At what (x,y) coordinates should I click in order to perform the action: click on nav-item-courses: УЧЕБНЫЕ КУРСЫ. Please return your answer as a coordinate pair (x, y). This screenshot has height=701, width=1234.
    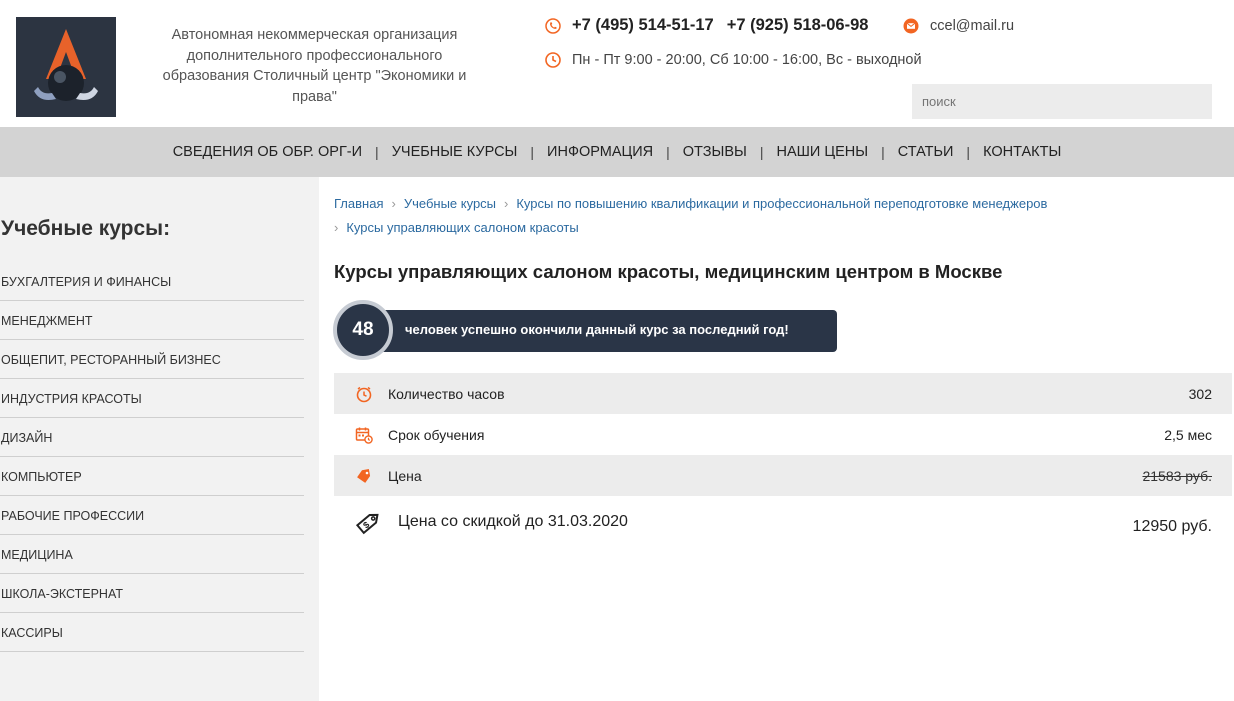
    Looking at the image, I should click on (455, 152).